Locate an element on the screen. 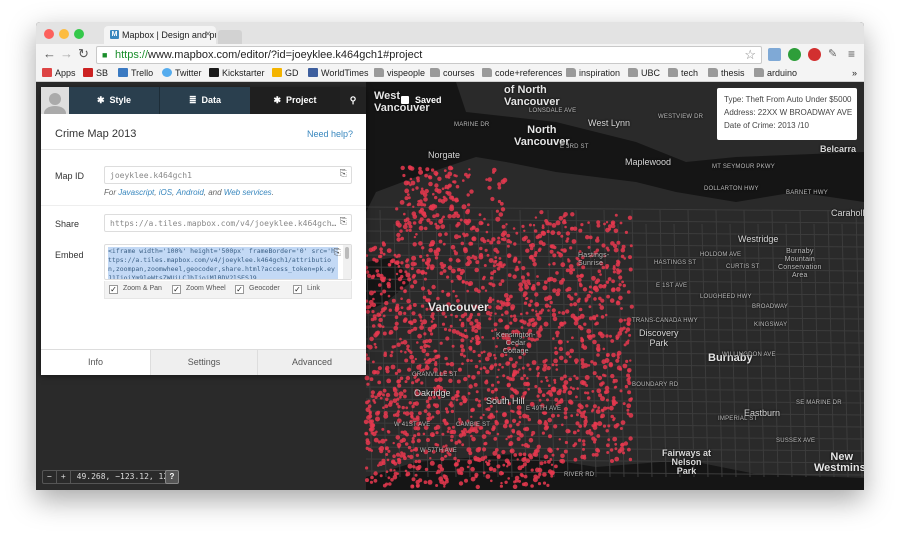 The height and width of the screenshot is (542, 900). bookmark-ubc: UBC is located at coordinates (644, 73).